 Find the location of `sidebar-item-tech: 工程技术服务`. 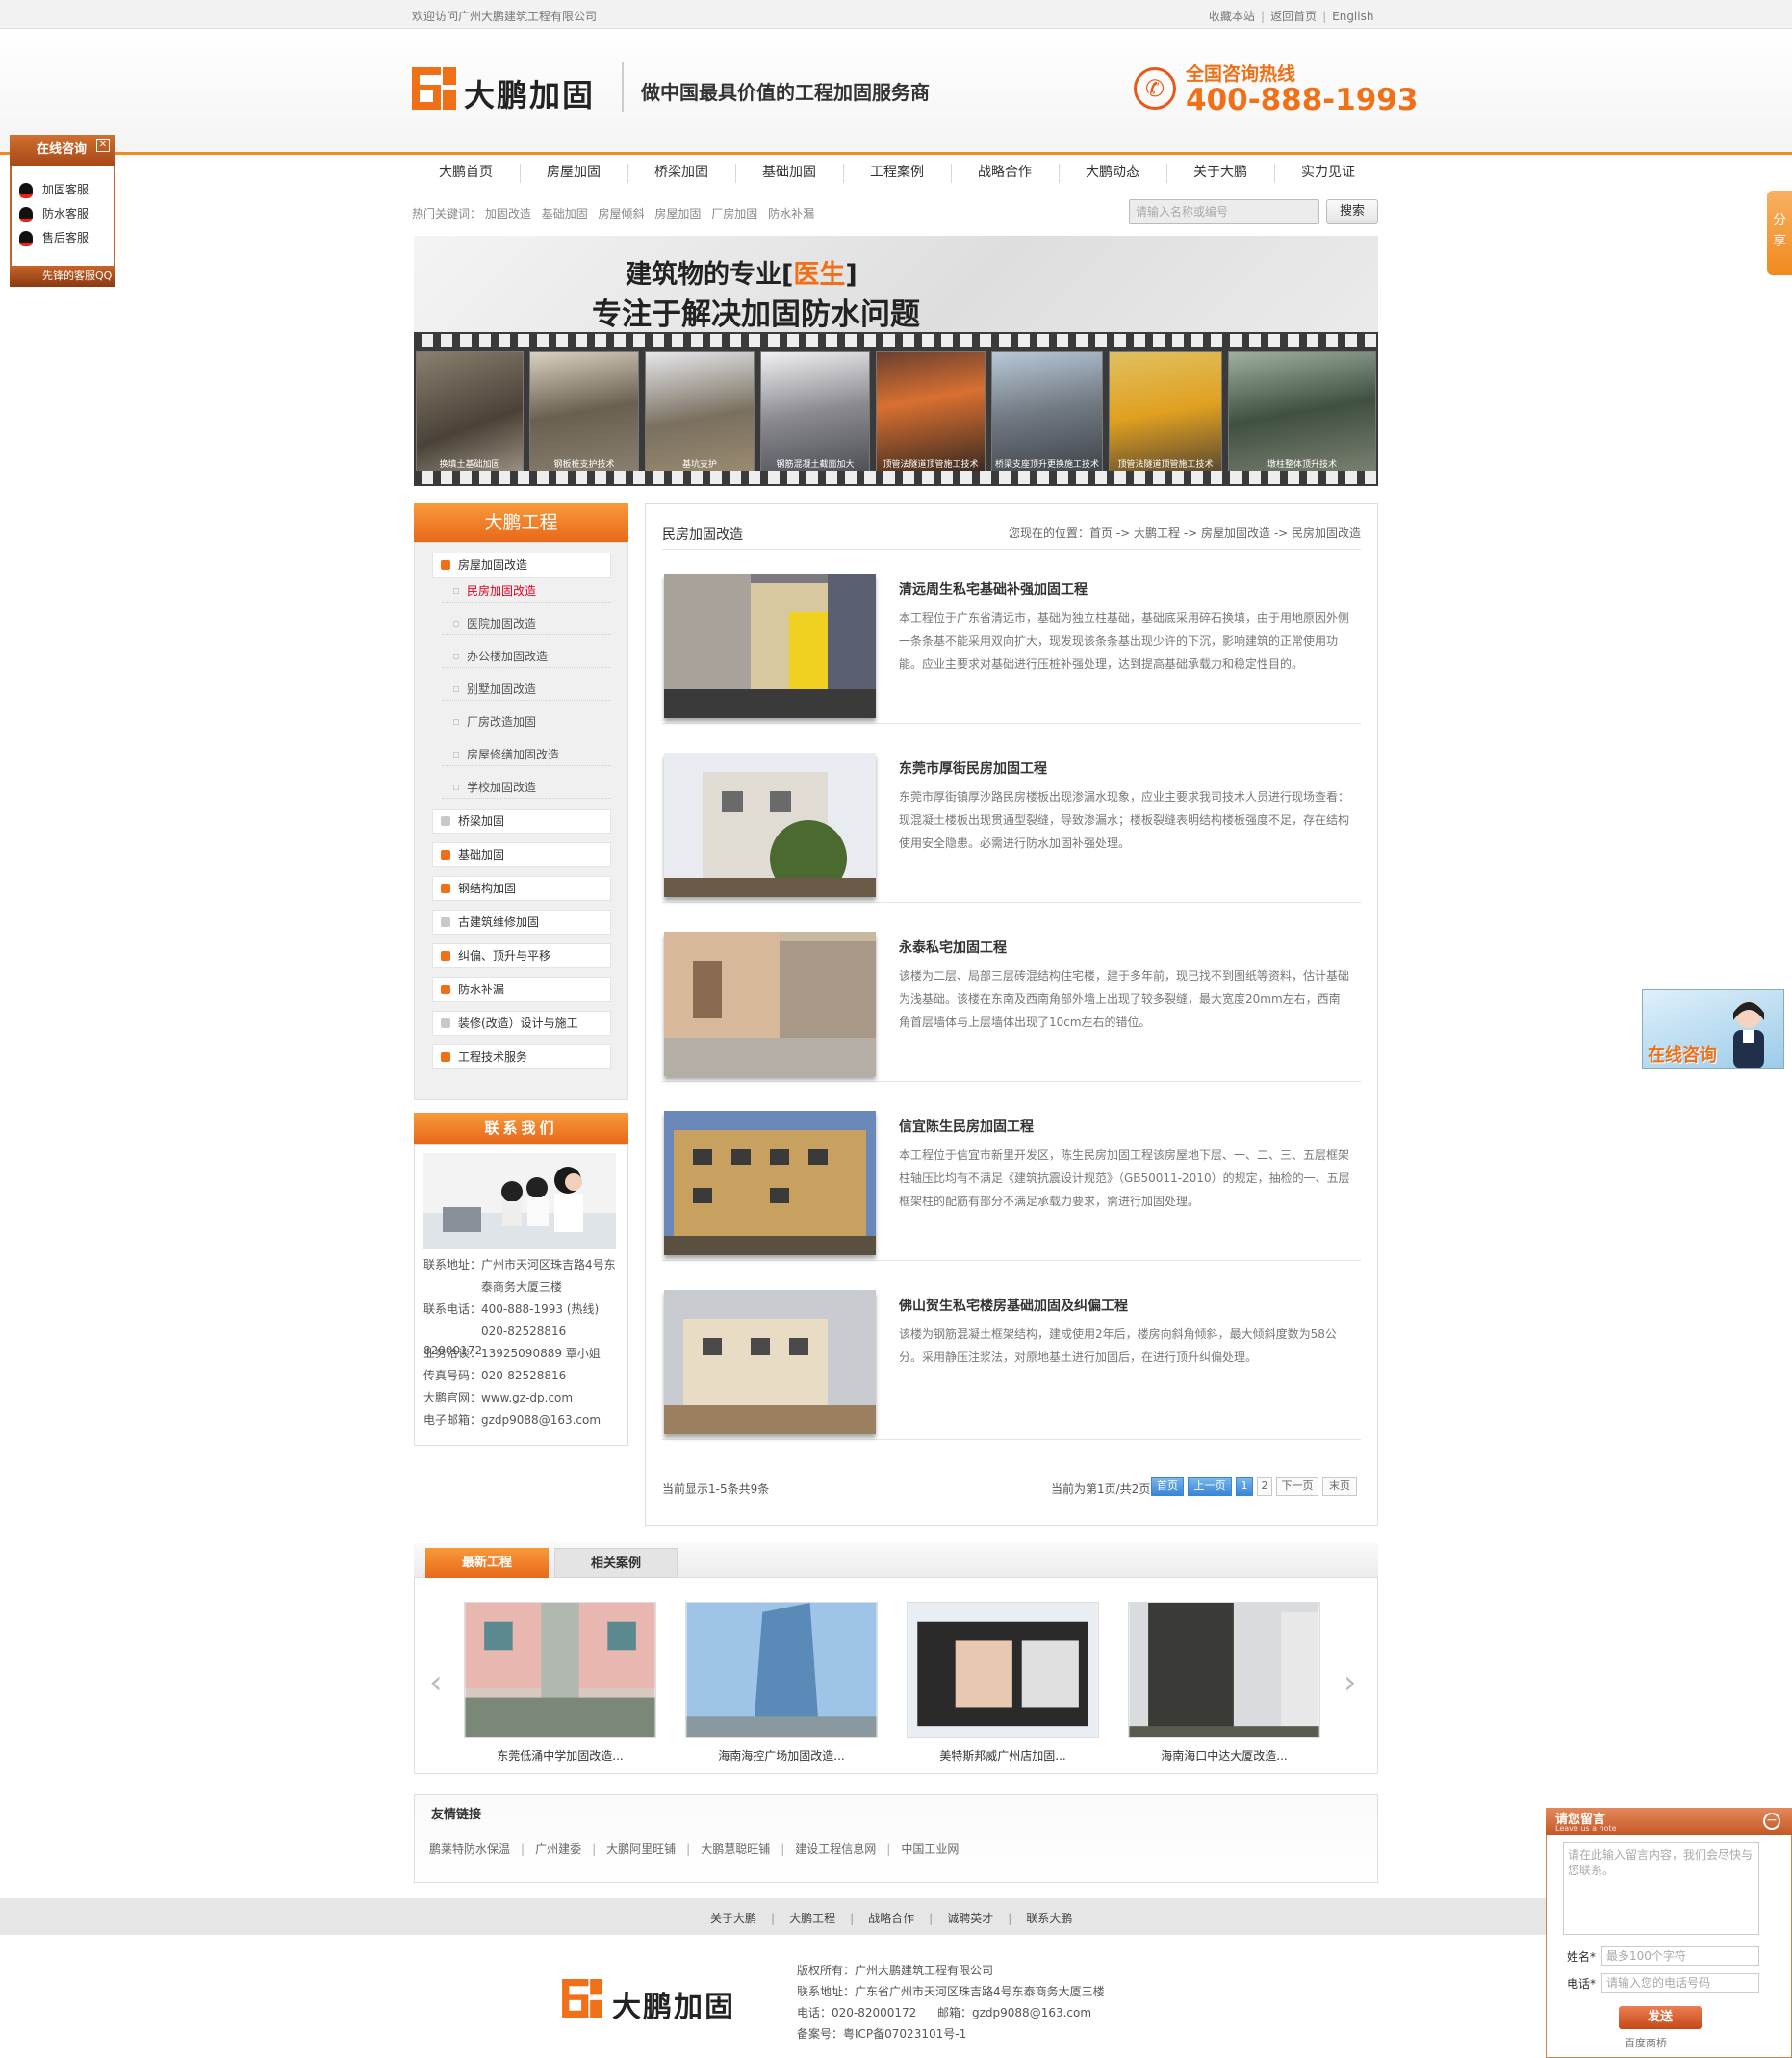

sidebar-item-tech: 工程技术服务 is located at coordinates (521, 1056).